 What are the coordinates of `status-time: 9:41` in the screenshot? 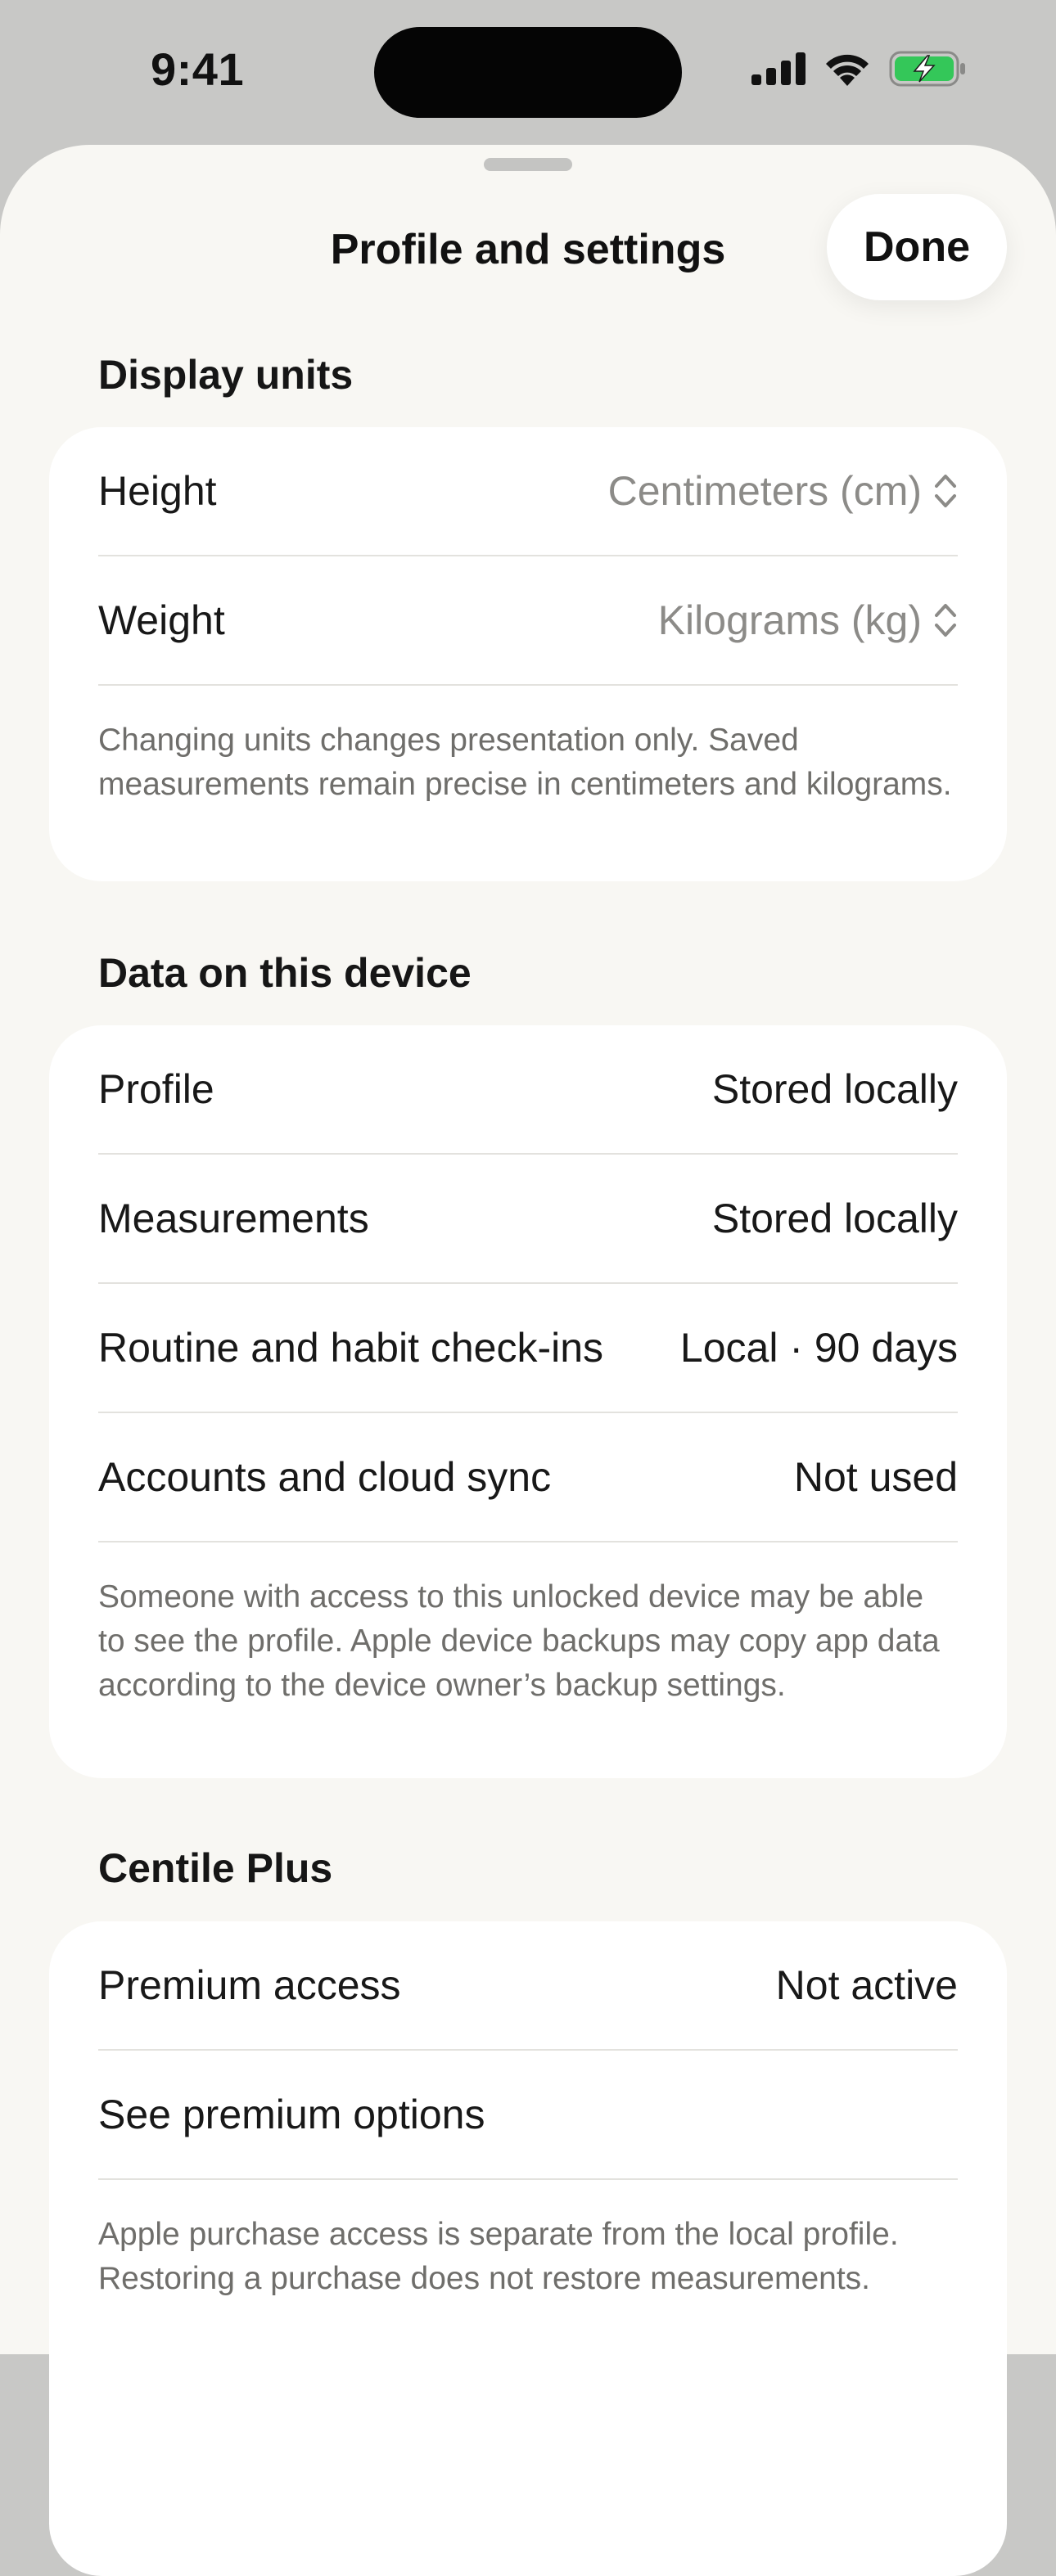 It's located at (198, 69).